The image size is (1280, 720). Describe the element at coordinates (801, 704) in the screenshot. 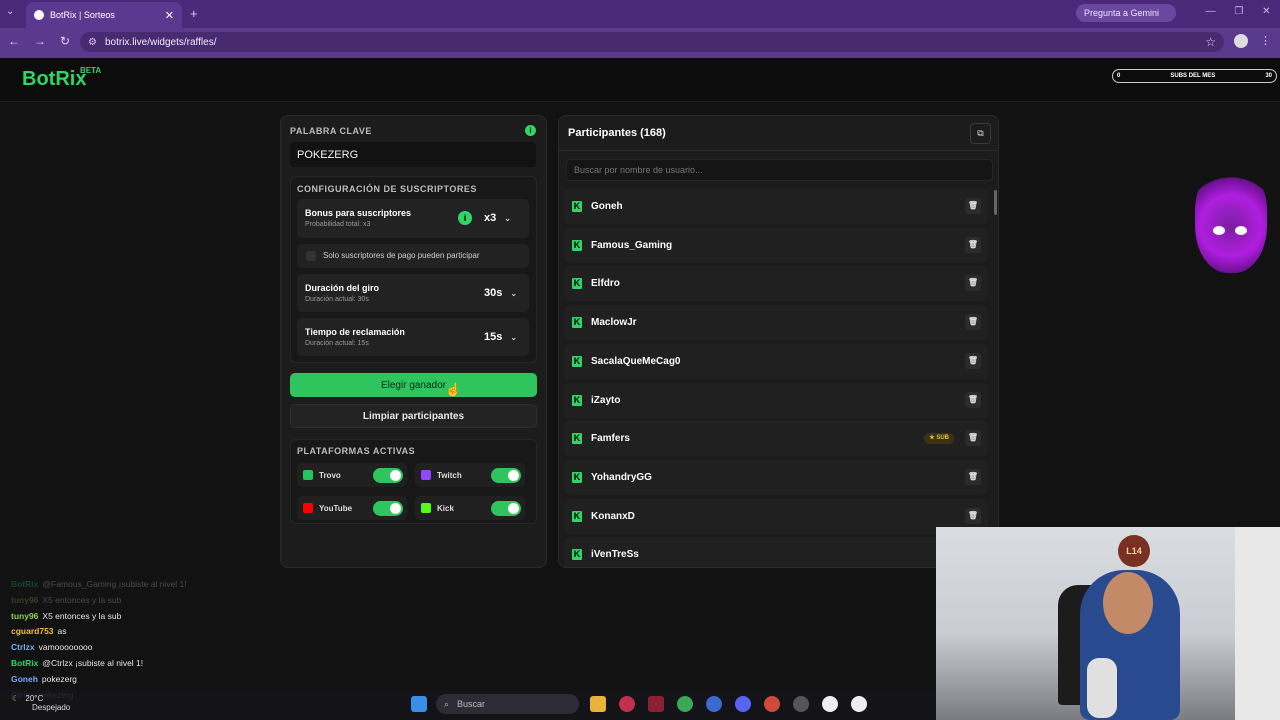

I see `obs-icon` at that location.